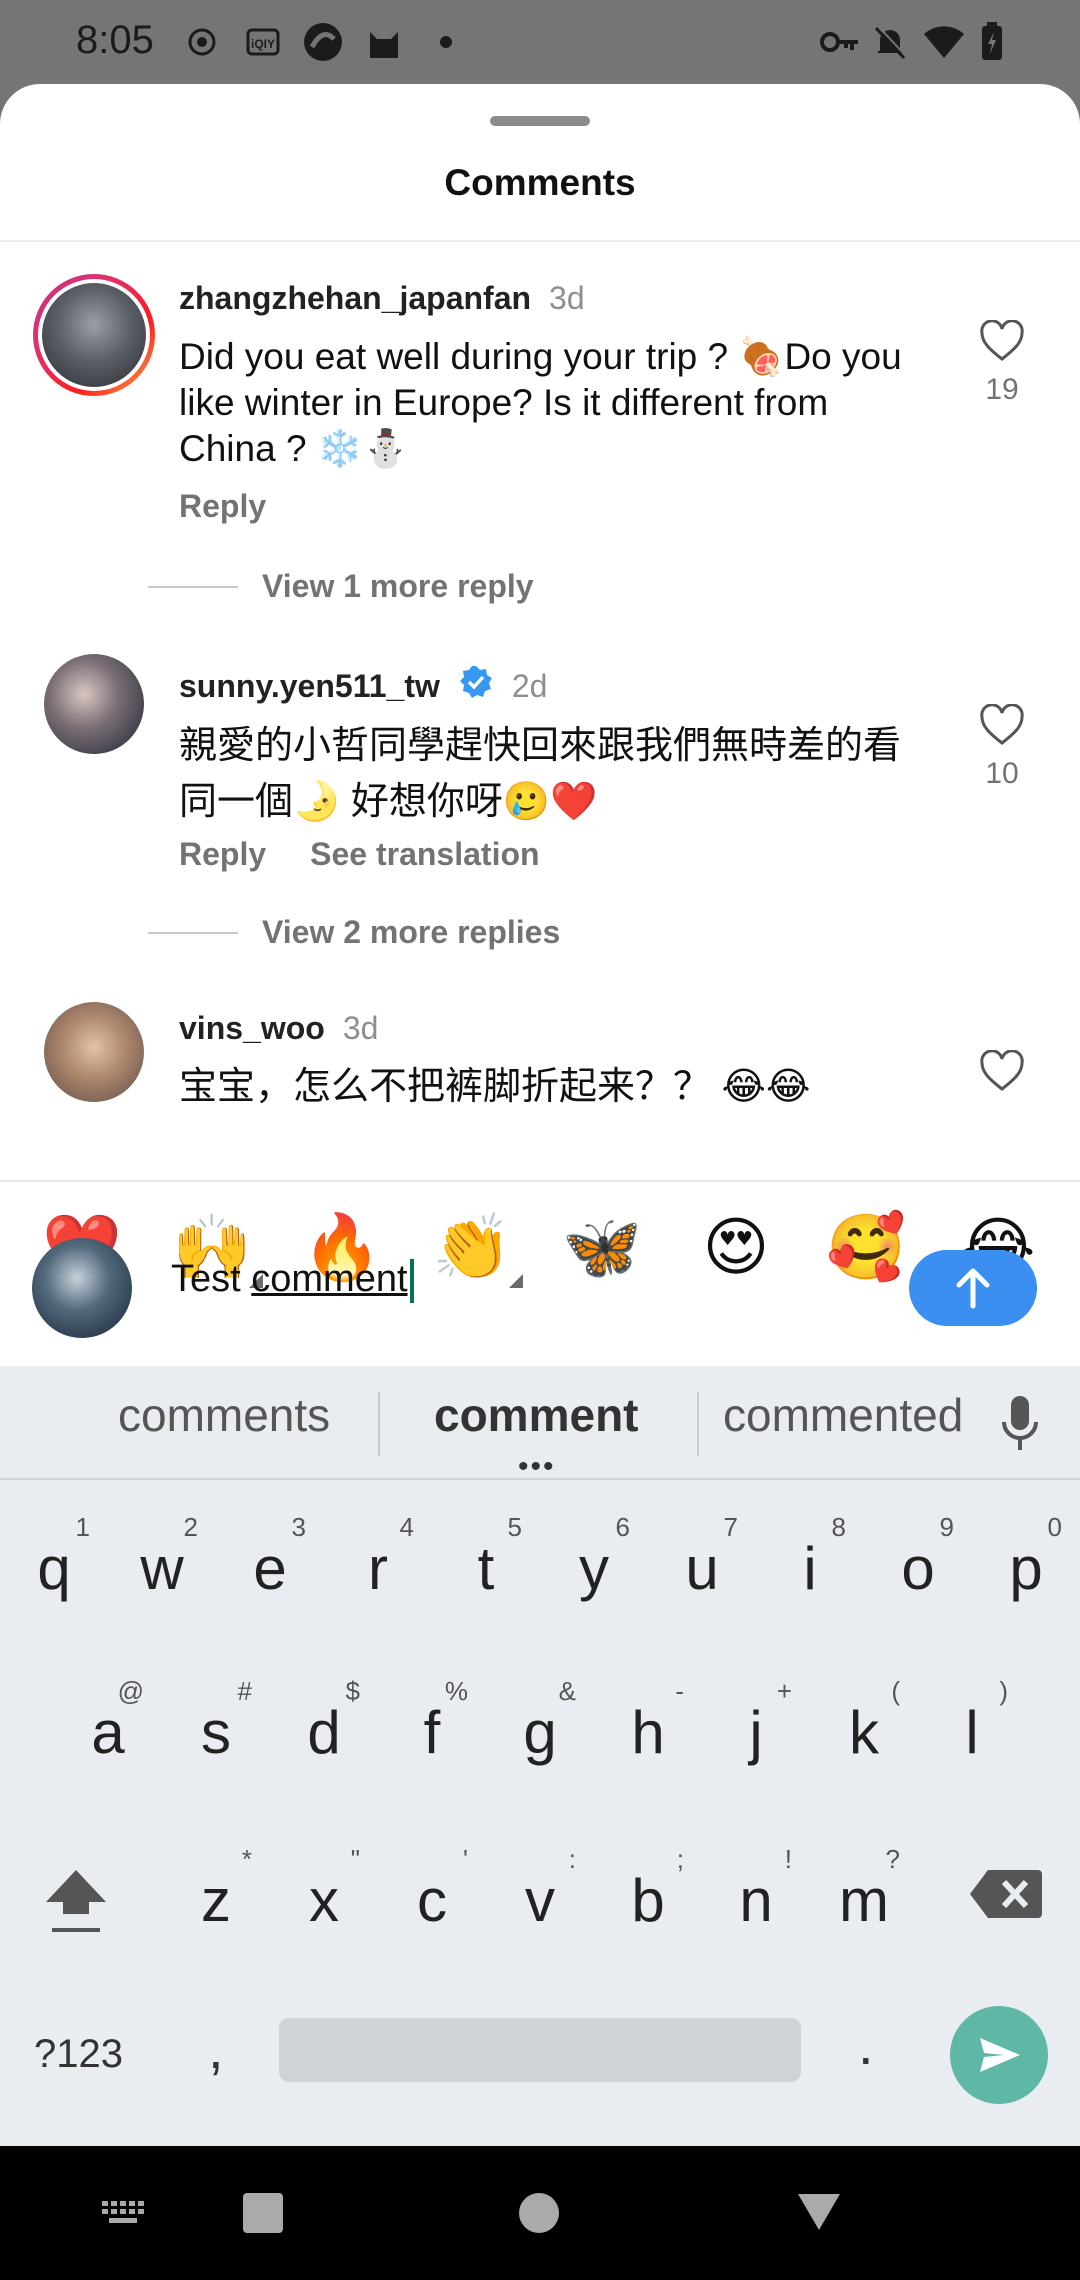 The height and width of the screenshot is (2280, 1080). What do you see at coordinates (972, 1728) in the screenshot?
I see `key-l: ) l` at bounding box center [972, 1728].